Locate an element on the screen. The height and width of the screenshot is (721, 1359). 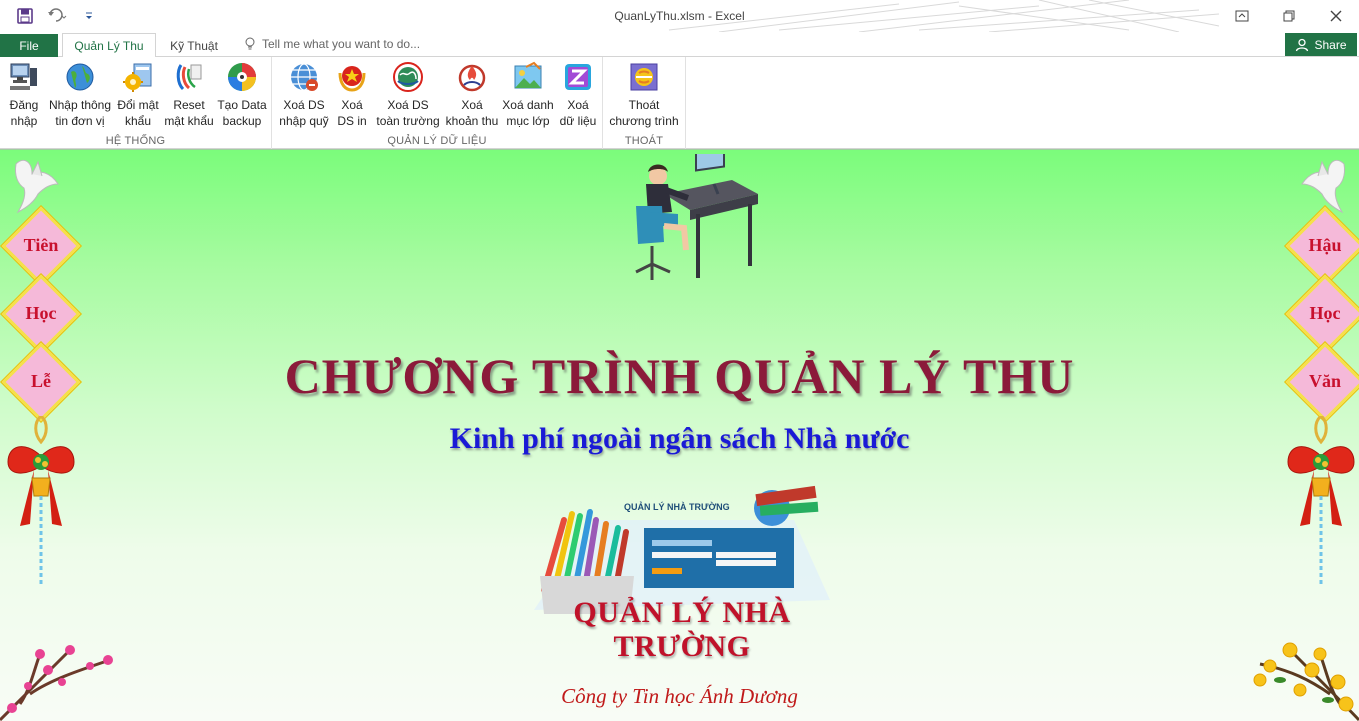
dove-icon is located at coordinates (37, 186).